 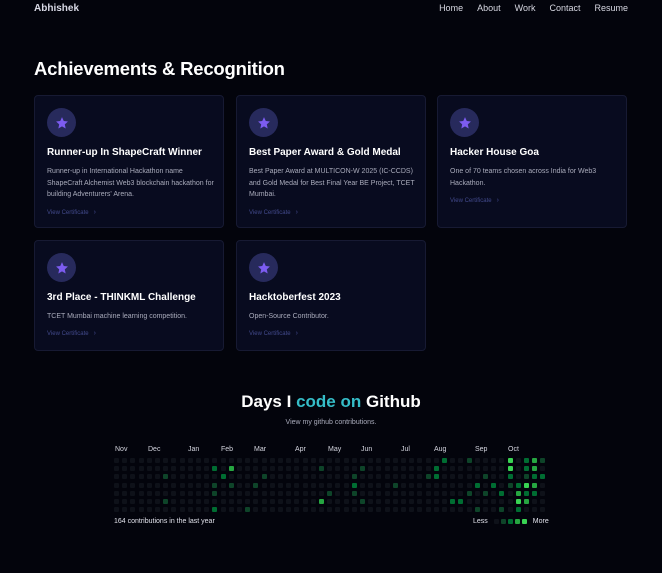 I want to click on achievement-title: 3rd Place - THINKML Challenge, so click(x=121, y=297).